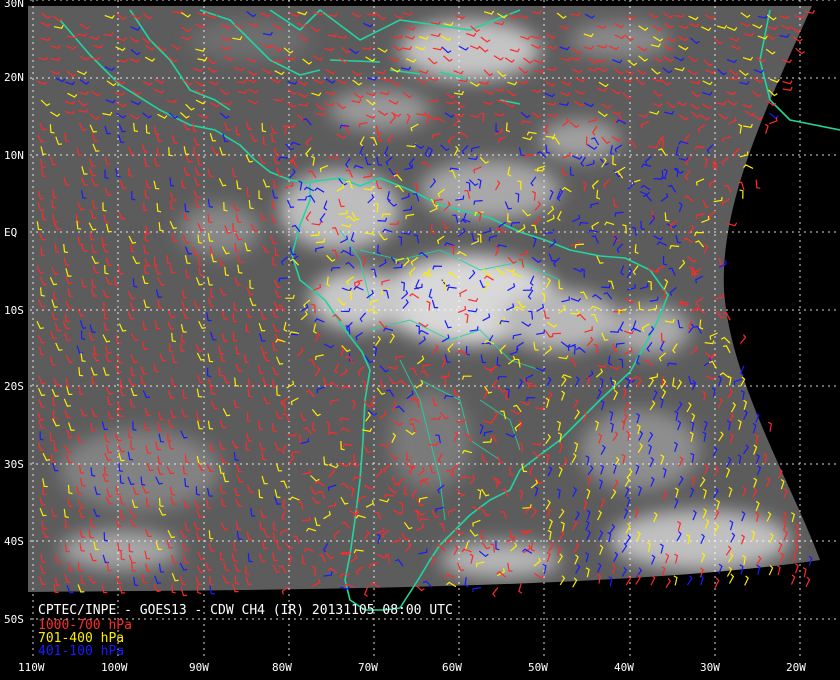 Image resolution: width=840 pixels, height=680 pixels. I want to click on lat-label-20n: 20N, so click(14, 77).